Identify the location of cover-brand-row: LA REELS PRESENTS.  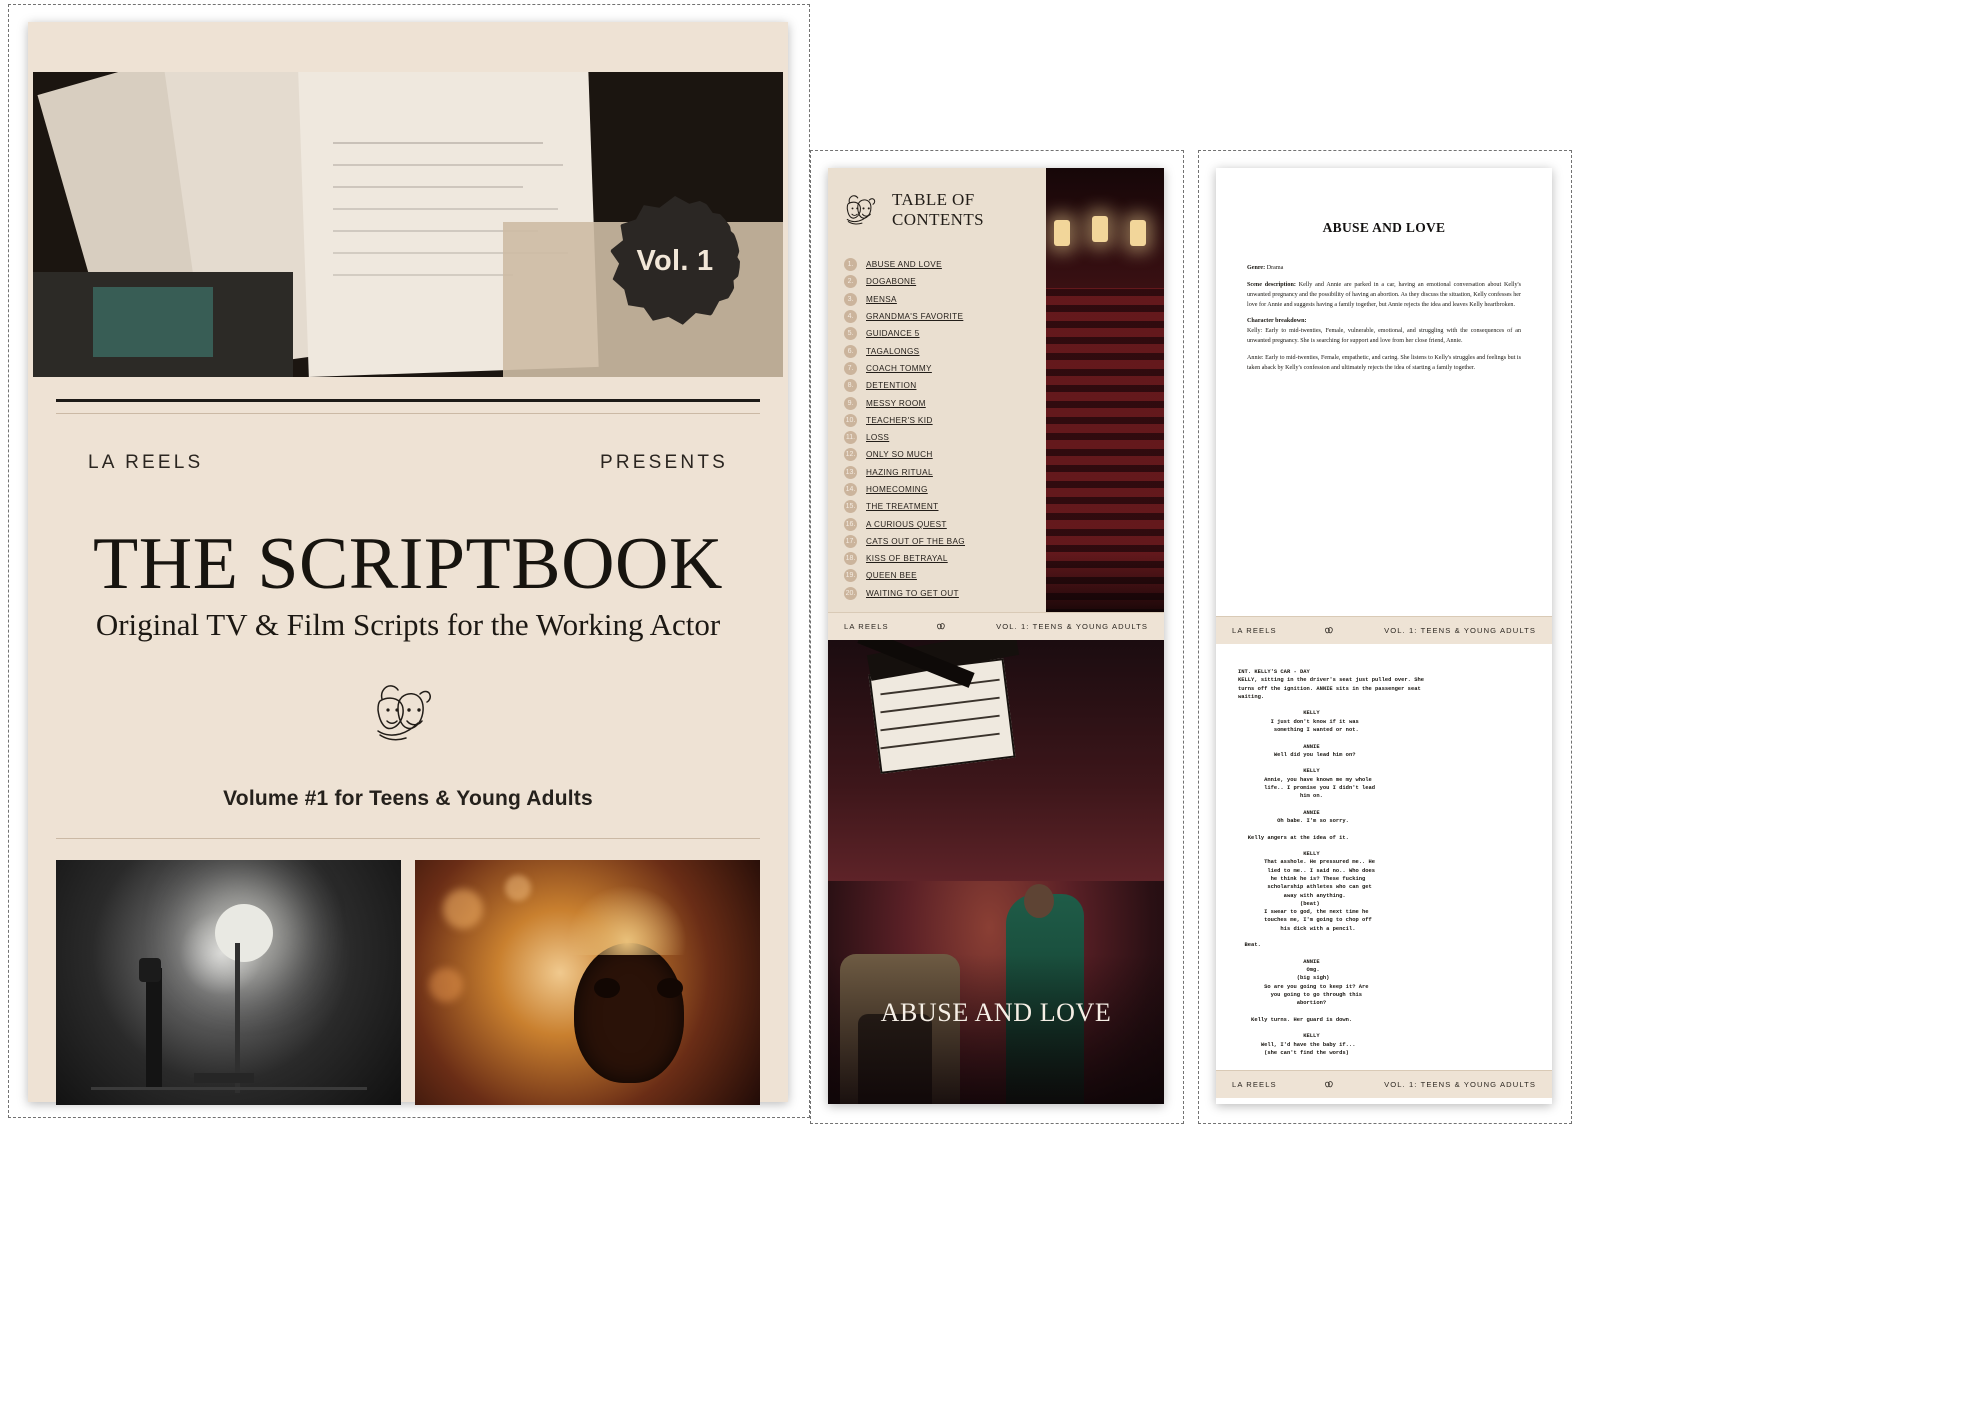
(408, 463).